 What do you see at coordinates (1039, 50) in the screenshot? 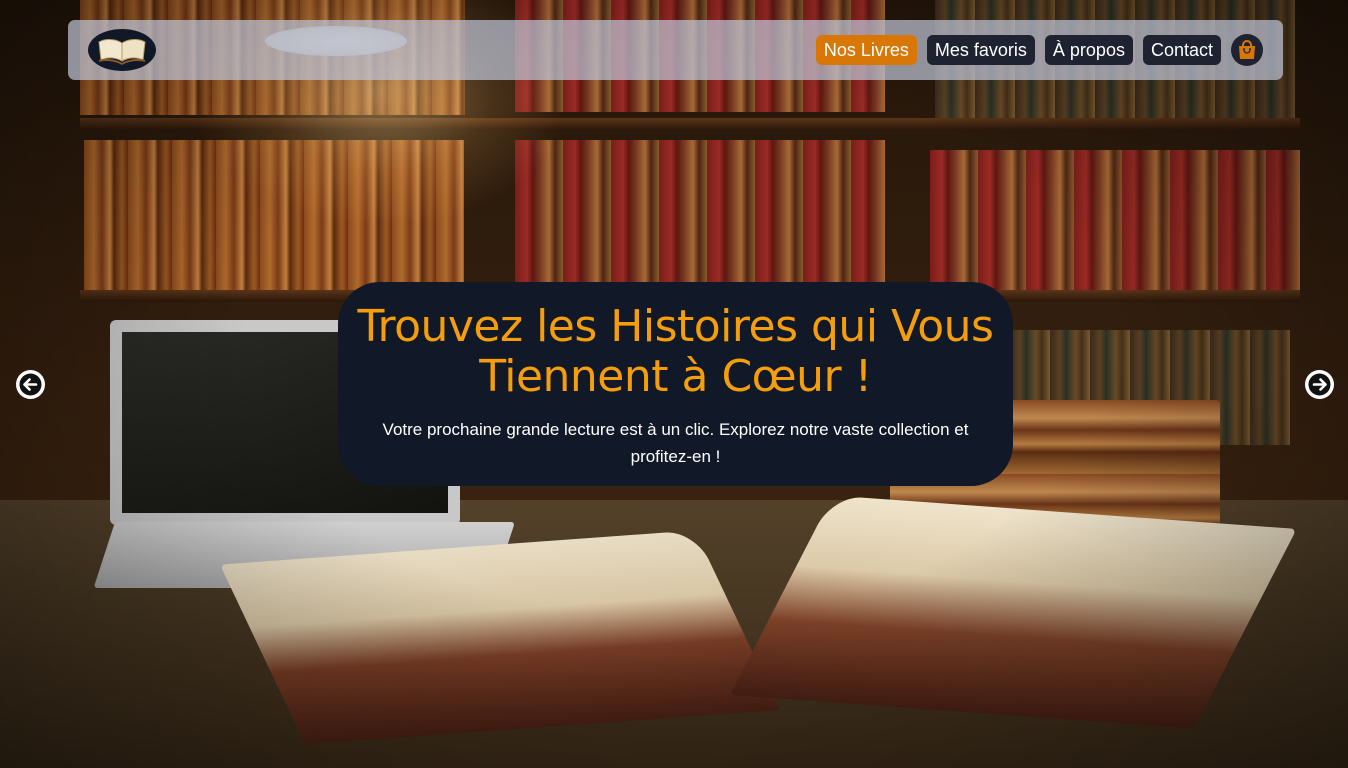
I see `nav-links: Nos Livres Mes favoris À propos Contact` at bounding box center [1039, 50].